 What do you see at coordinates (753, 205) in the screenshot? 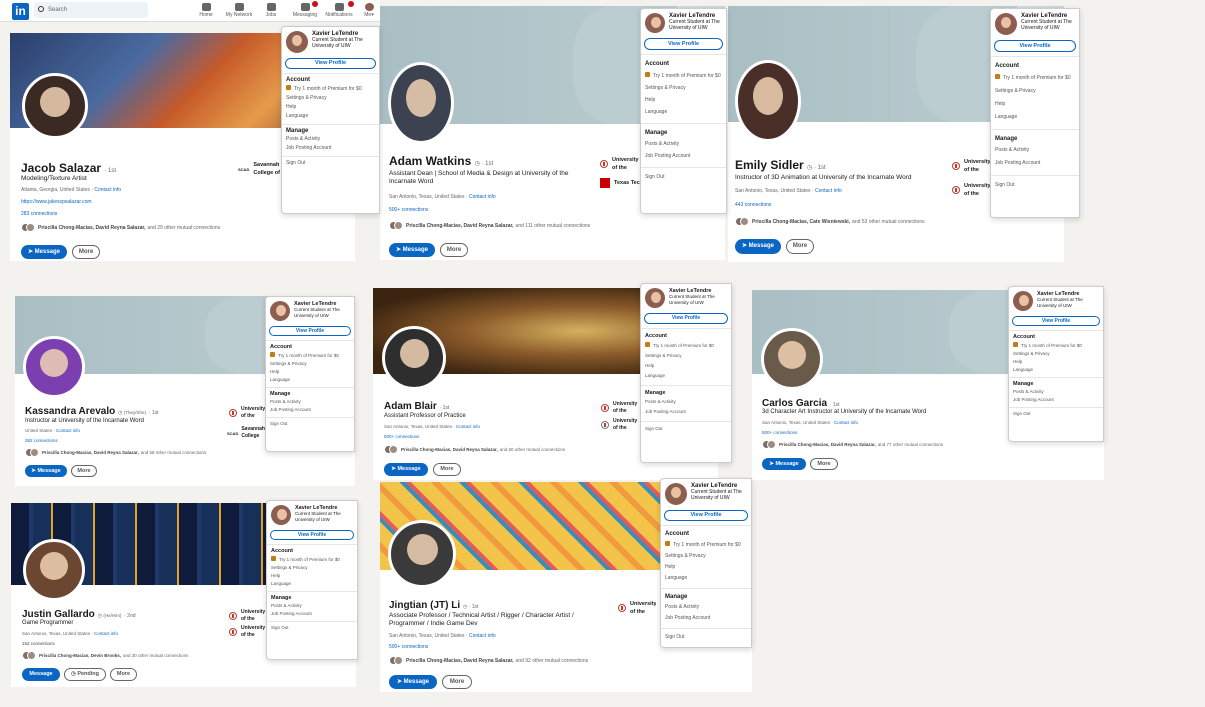
I see `connections-count: 443 connections` at bounding box center [753, 205].